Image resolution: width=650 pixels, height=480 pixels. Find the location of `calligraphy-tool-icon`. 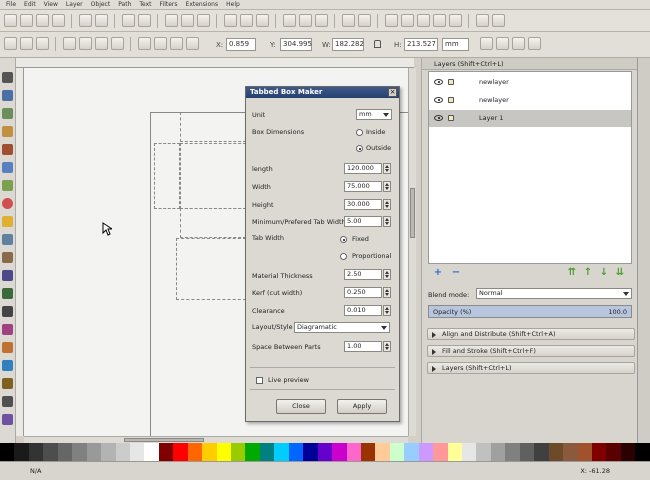

calligraphy-tool-icon is located at coordinates (7, 293).